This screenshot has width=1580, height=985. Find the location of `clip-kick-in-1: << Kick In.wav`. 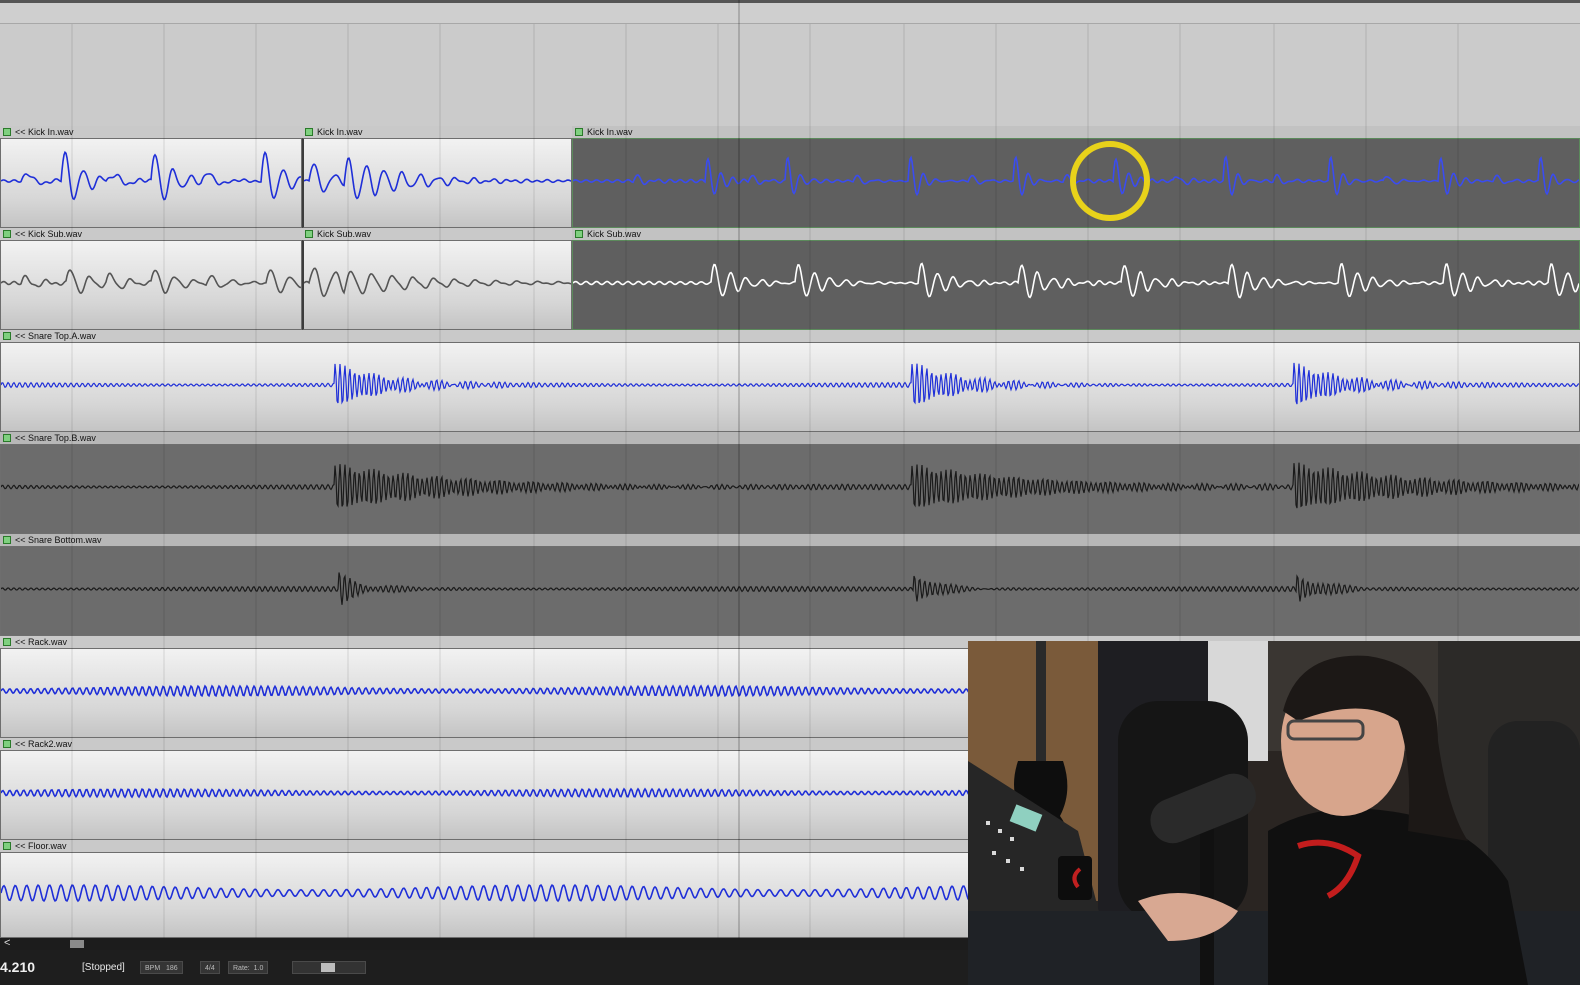

clip-kick-in-1: << Kick In.wav is located at coordinates (151, 177).